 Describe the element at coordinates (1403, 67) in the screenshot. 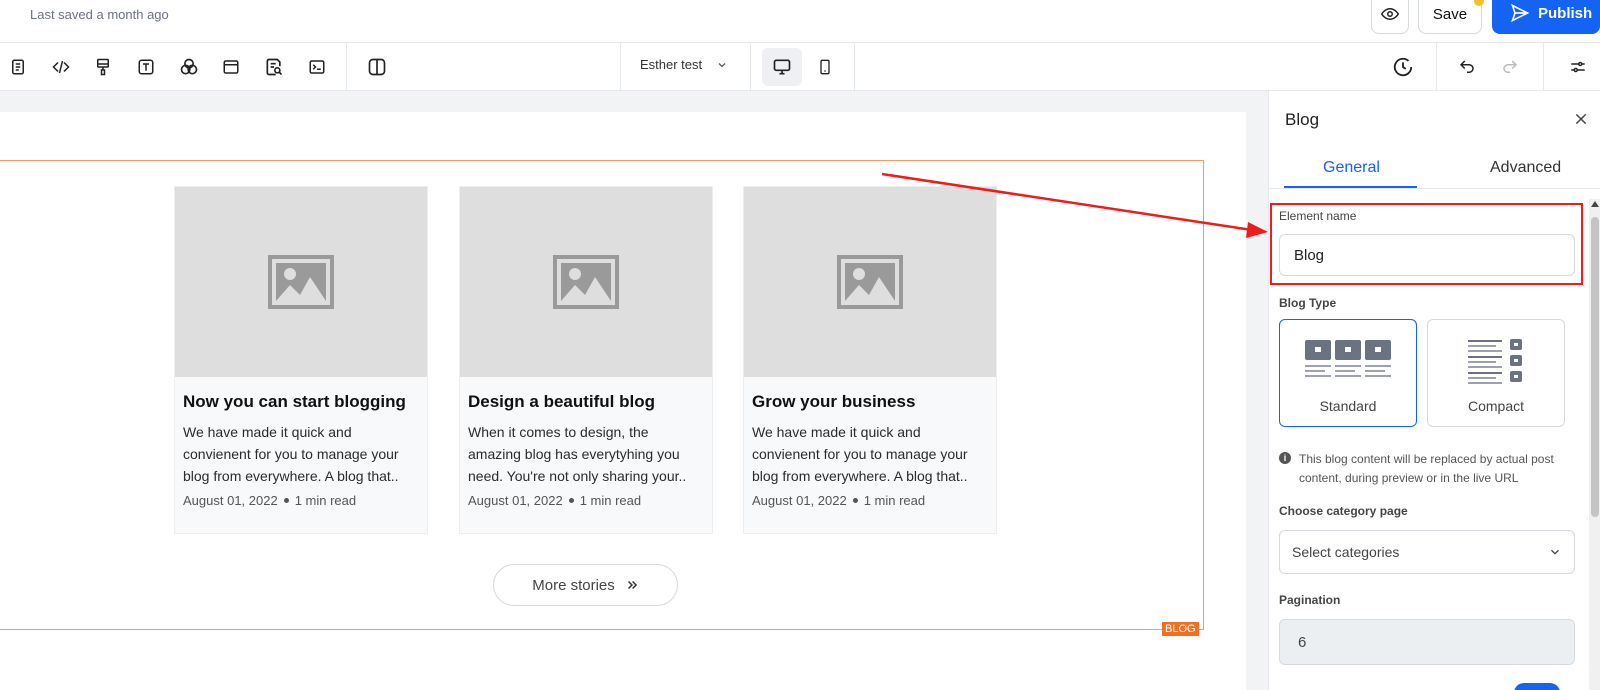

I see `history-icon` at that location.